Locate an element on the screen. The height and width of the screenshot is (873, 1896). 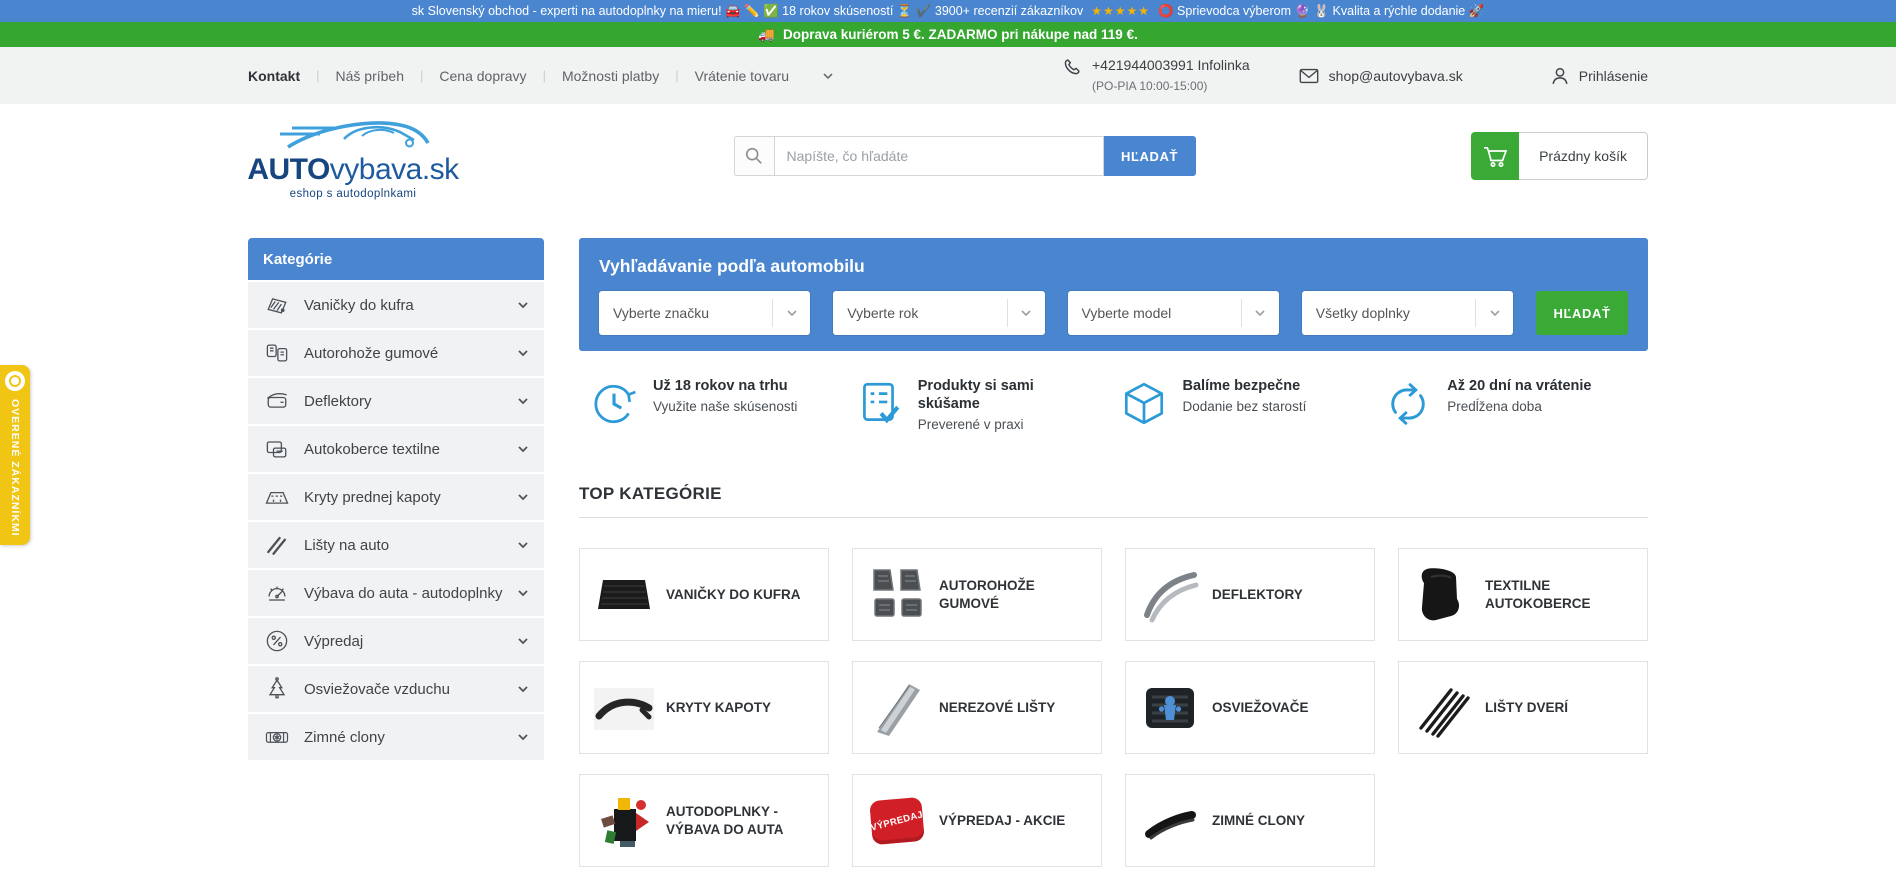
year-select: Vyberte rok is located at coordinates (939, 313).